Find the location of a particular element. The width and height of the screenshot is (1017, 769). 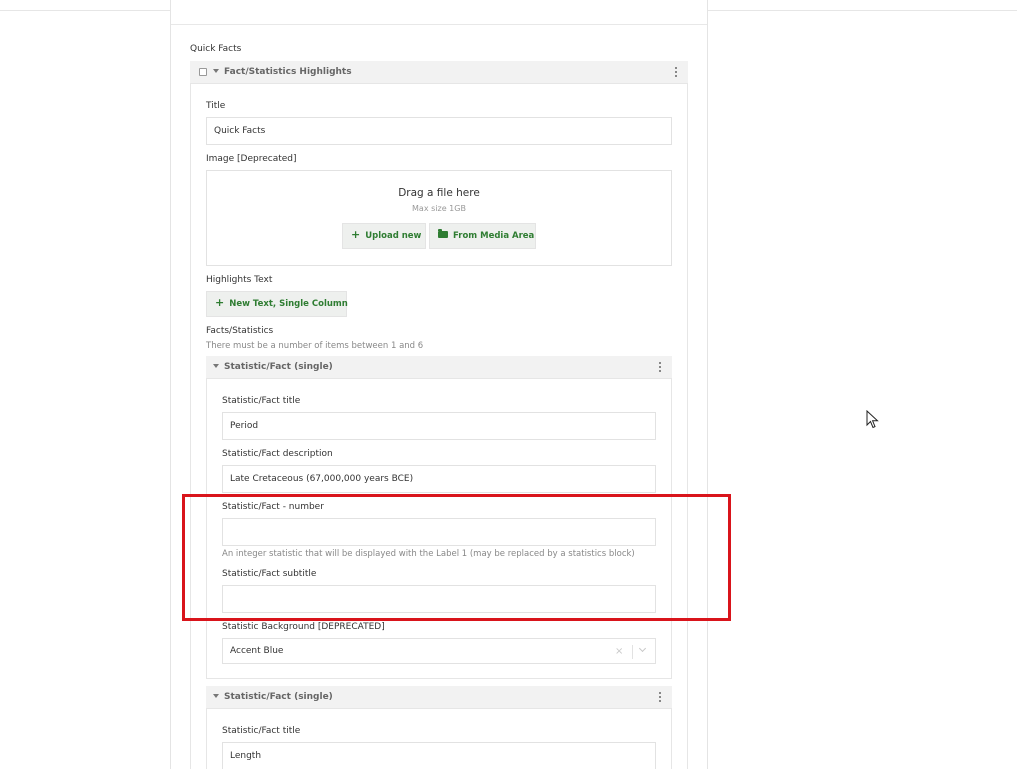

upload-new-button: + Upload new is located at coordinates (384, 236).